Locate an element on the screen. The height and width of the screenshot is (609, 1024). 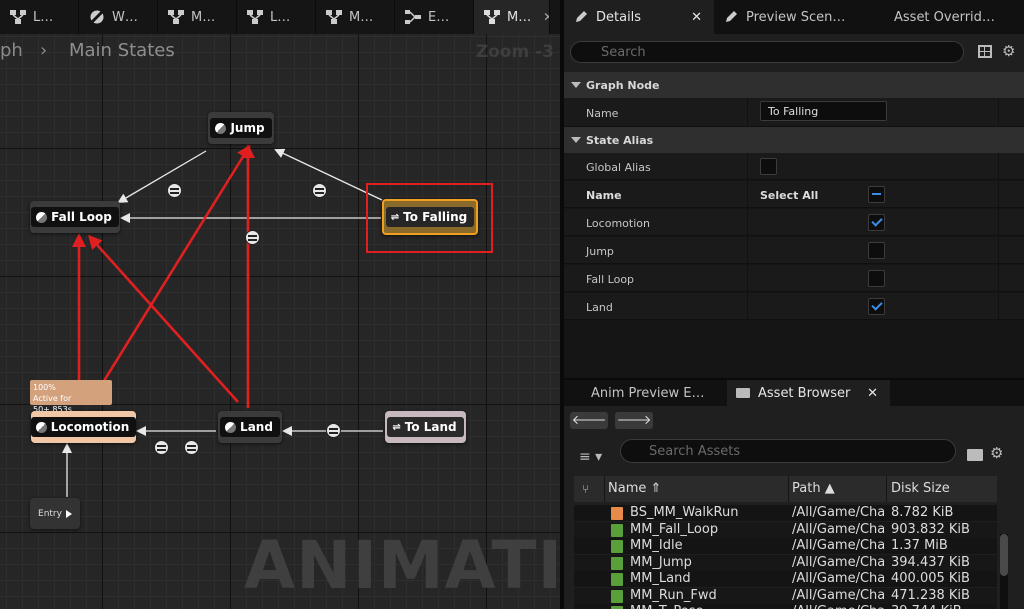
asset-size: 471.238 KiB is located at coordinates (930, 595).